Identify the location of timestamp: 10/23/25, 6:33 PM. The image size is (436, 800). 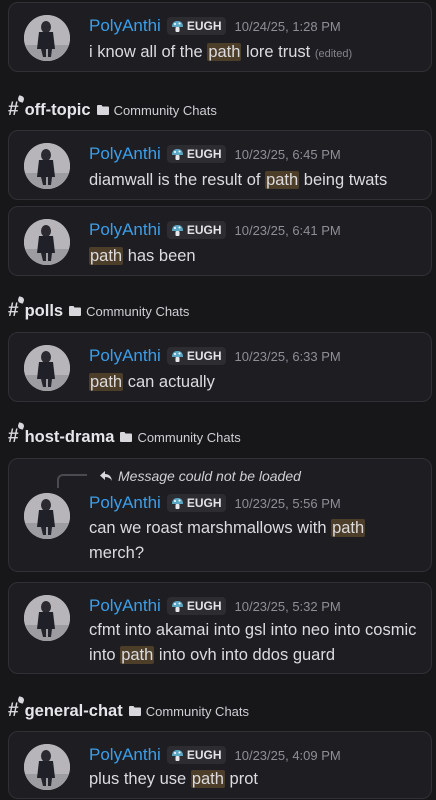
(287, 356).